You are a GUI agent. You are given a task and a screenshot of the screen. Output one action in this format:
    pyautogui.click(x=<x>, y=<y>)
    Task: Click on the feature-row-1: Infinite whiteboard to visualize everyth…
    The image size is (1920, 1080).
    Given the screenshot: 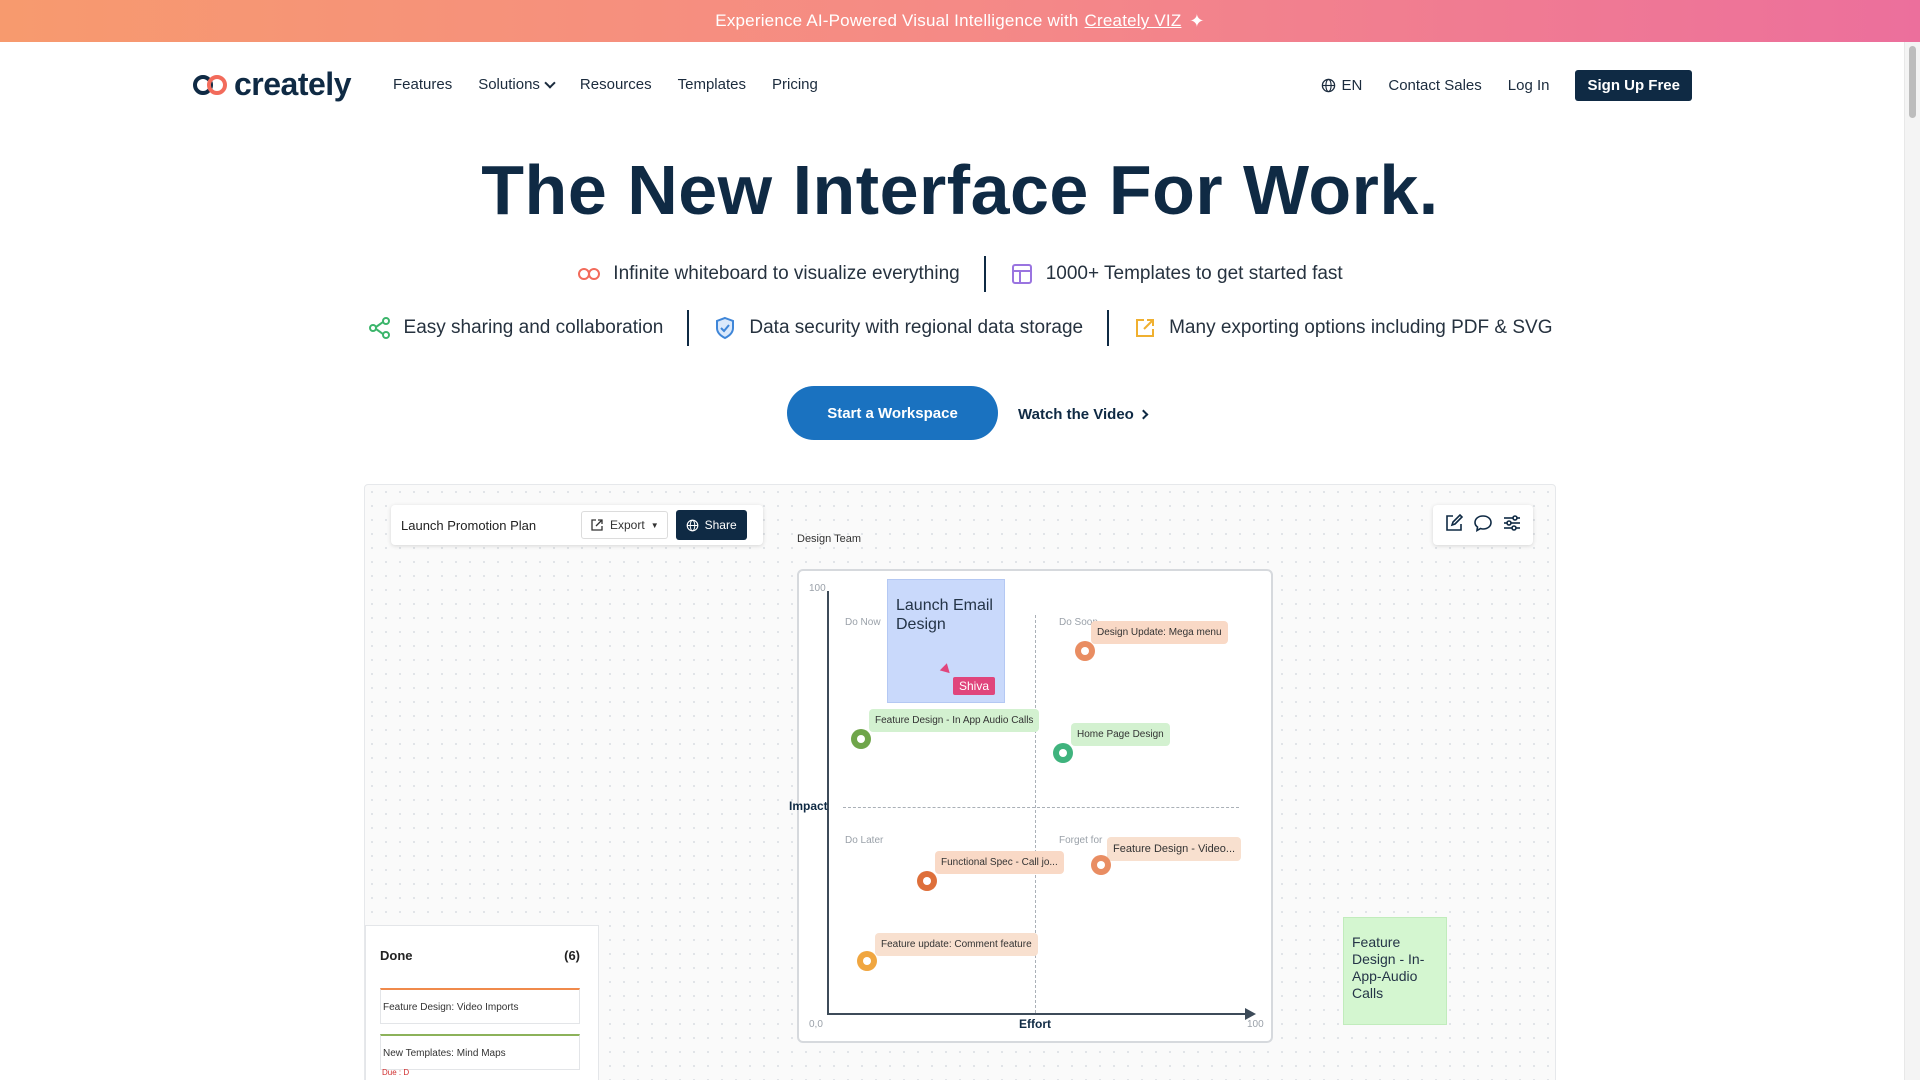 What is the action you would take?
    pyautogui.click(x=960, y=274)
    